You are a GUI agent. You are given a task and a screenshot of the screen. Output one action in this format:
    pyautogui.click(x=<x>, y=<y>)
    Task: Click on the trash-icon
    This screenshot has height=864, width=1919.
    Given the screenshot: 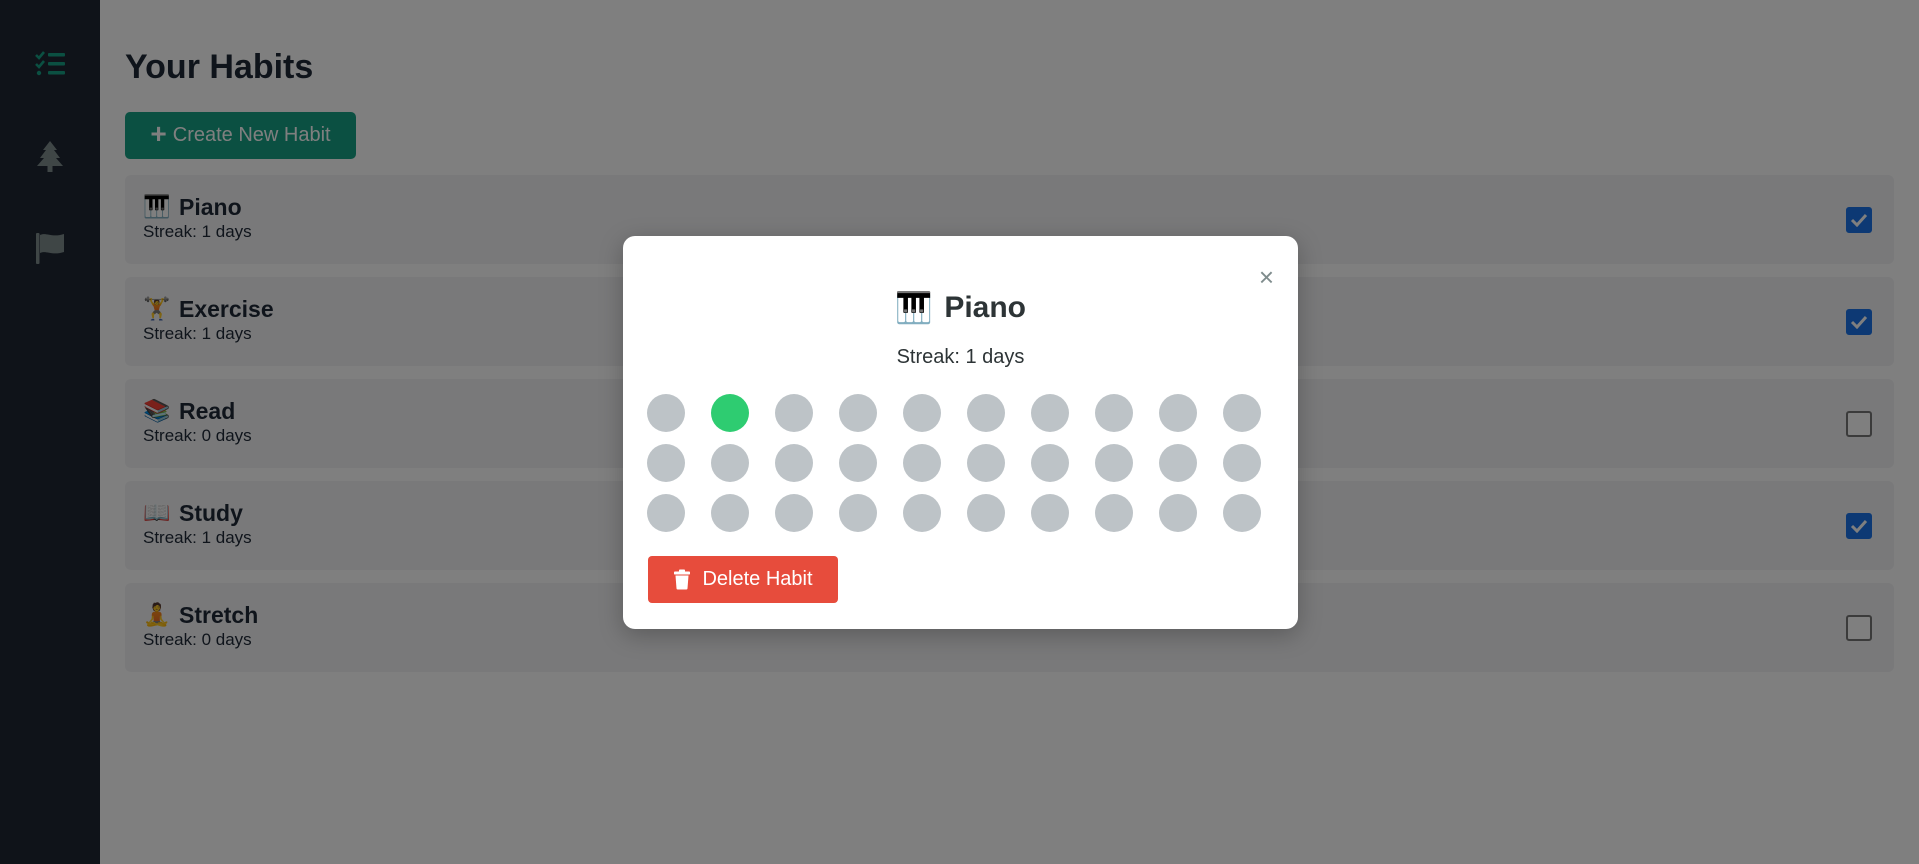 What is the action you would take?
    pyautogui.click(x=682, y=579)
    